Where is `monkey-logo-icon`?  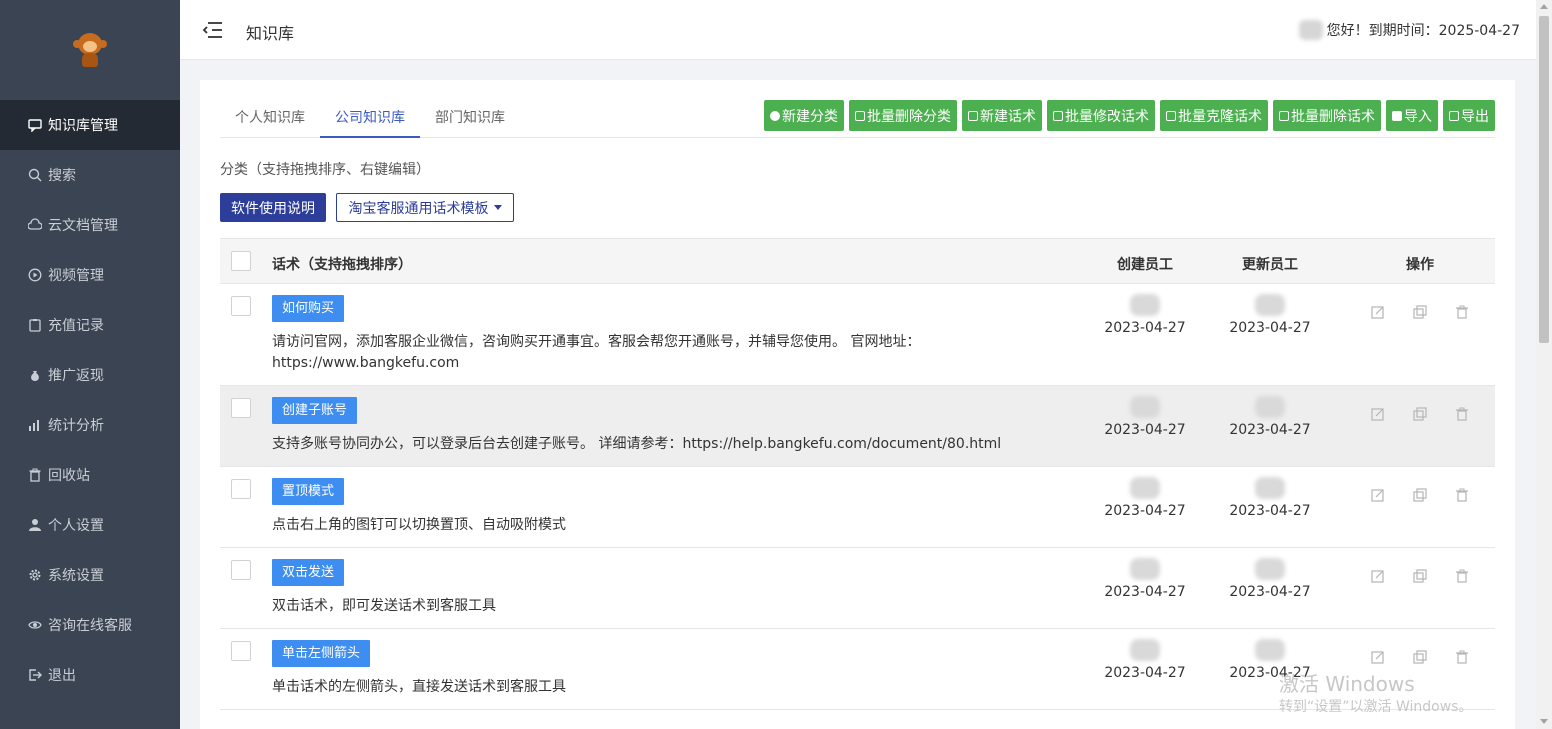
monkey-logo-icon is located at coordinates (90, 50).